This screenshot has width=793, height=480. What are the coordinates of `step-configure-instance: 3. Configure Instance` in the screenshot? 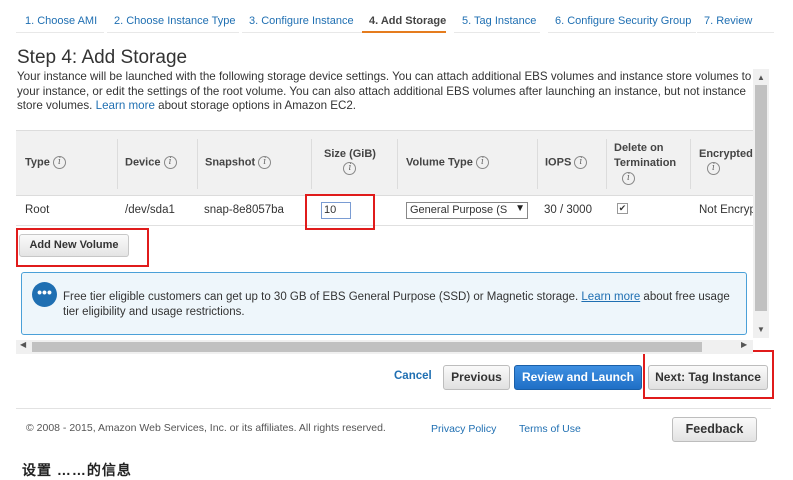 It's located at (307, 22).